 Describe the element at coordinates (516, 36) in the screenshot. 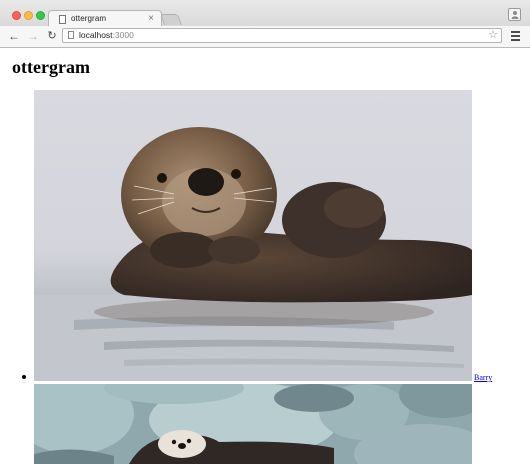

I see `hamburger-menu-icon` at that location.